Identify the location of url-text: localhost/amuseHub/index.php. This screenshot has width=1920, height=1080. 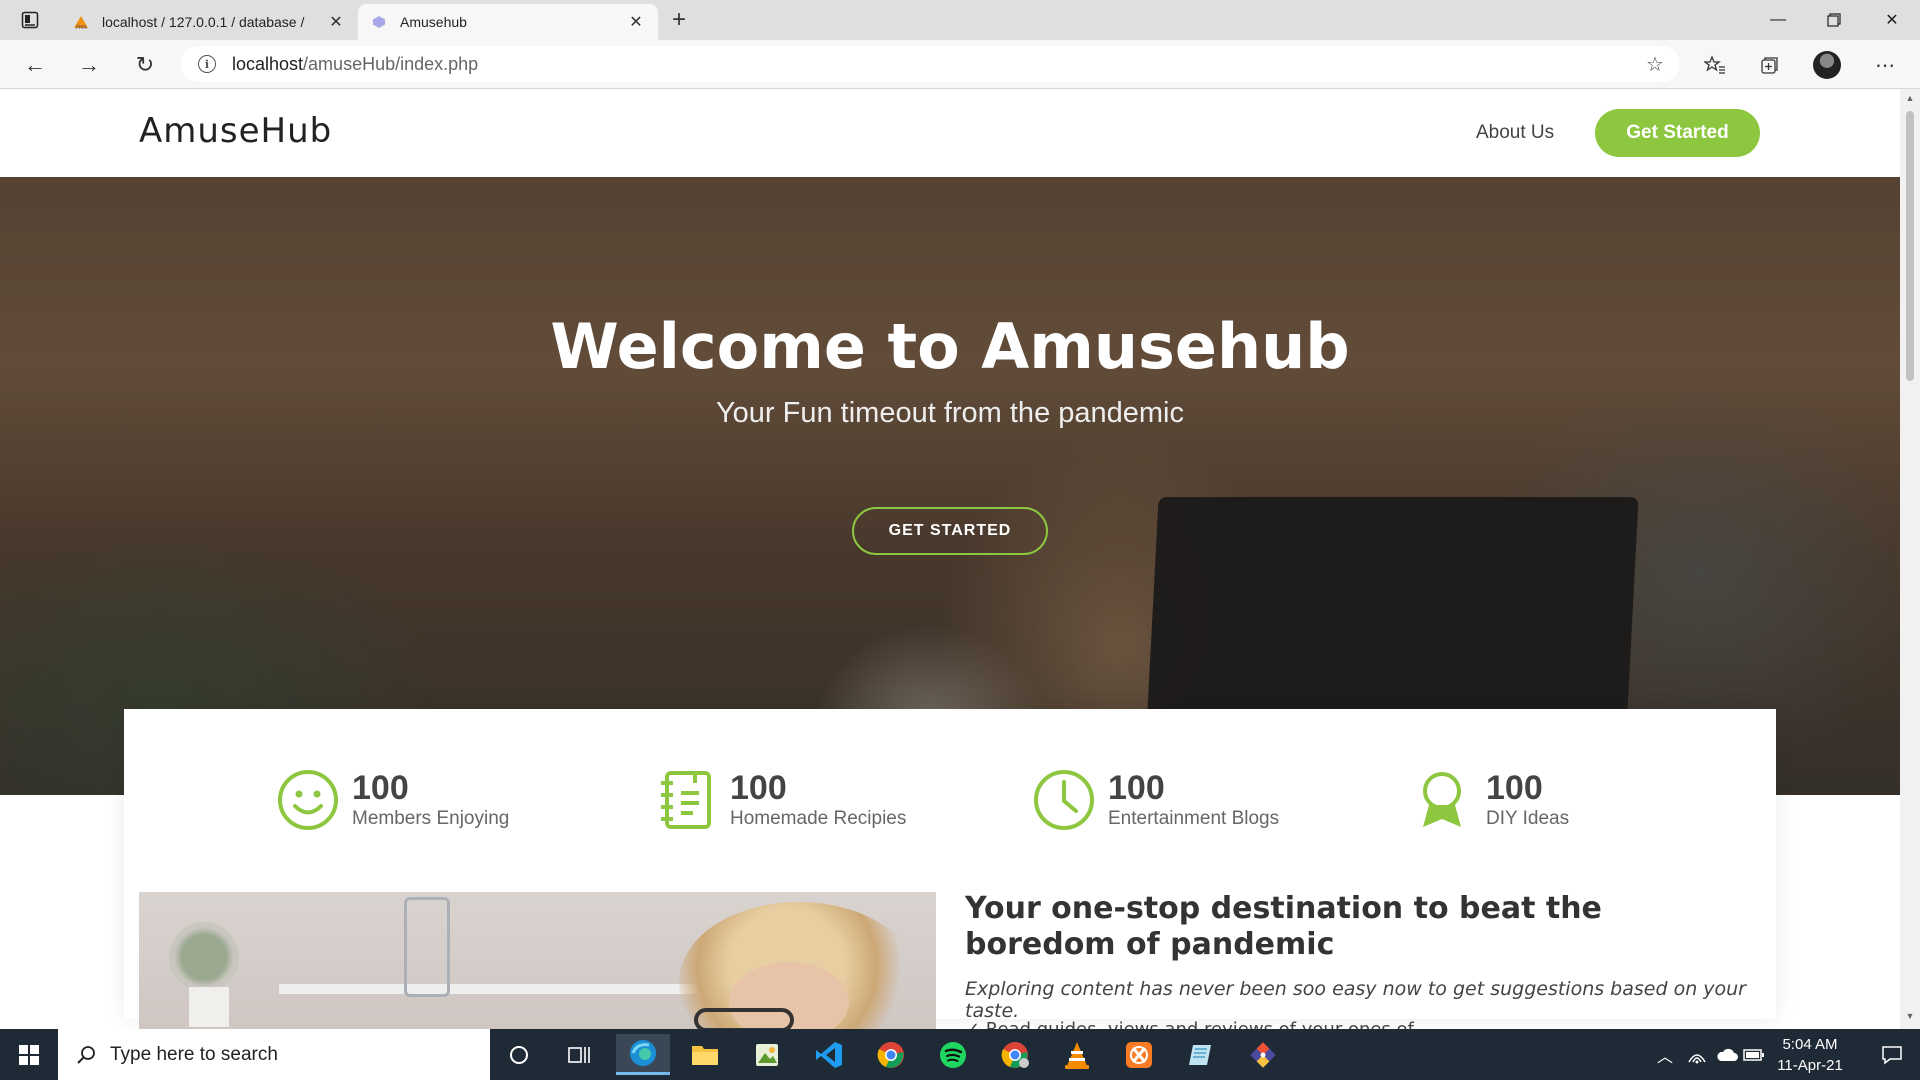
(355, 64).